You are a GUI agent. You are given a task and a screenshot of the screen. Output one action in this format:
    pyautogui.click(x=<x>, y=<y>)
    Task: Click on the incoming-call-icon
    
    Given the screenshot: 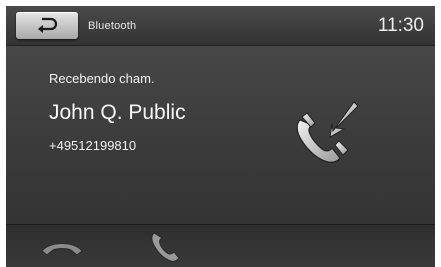 What is the action you would take?
    pyautogui.click(x=327, y=132)
    